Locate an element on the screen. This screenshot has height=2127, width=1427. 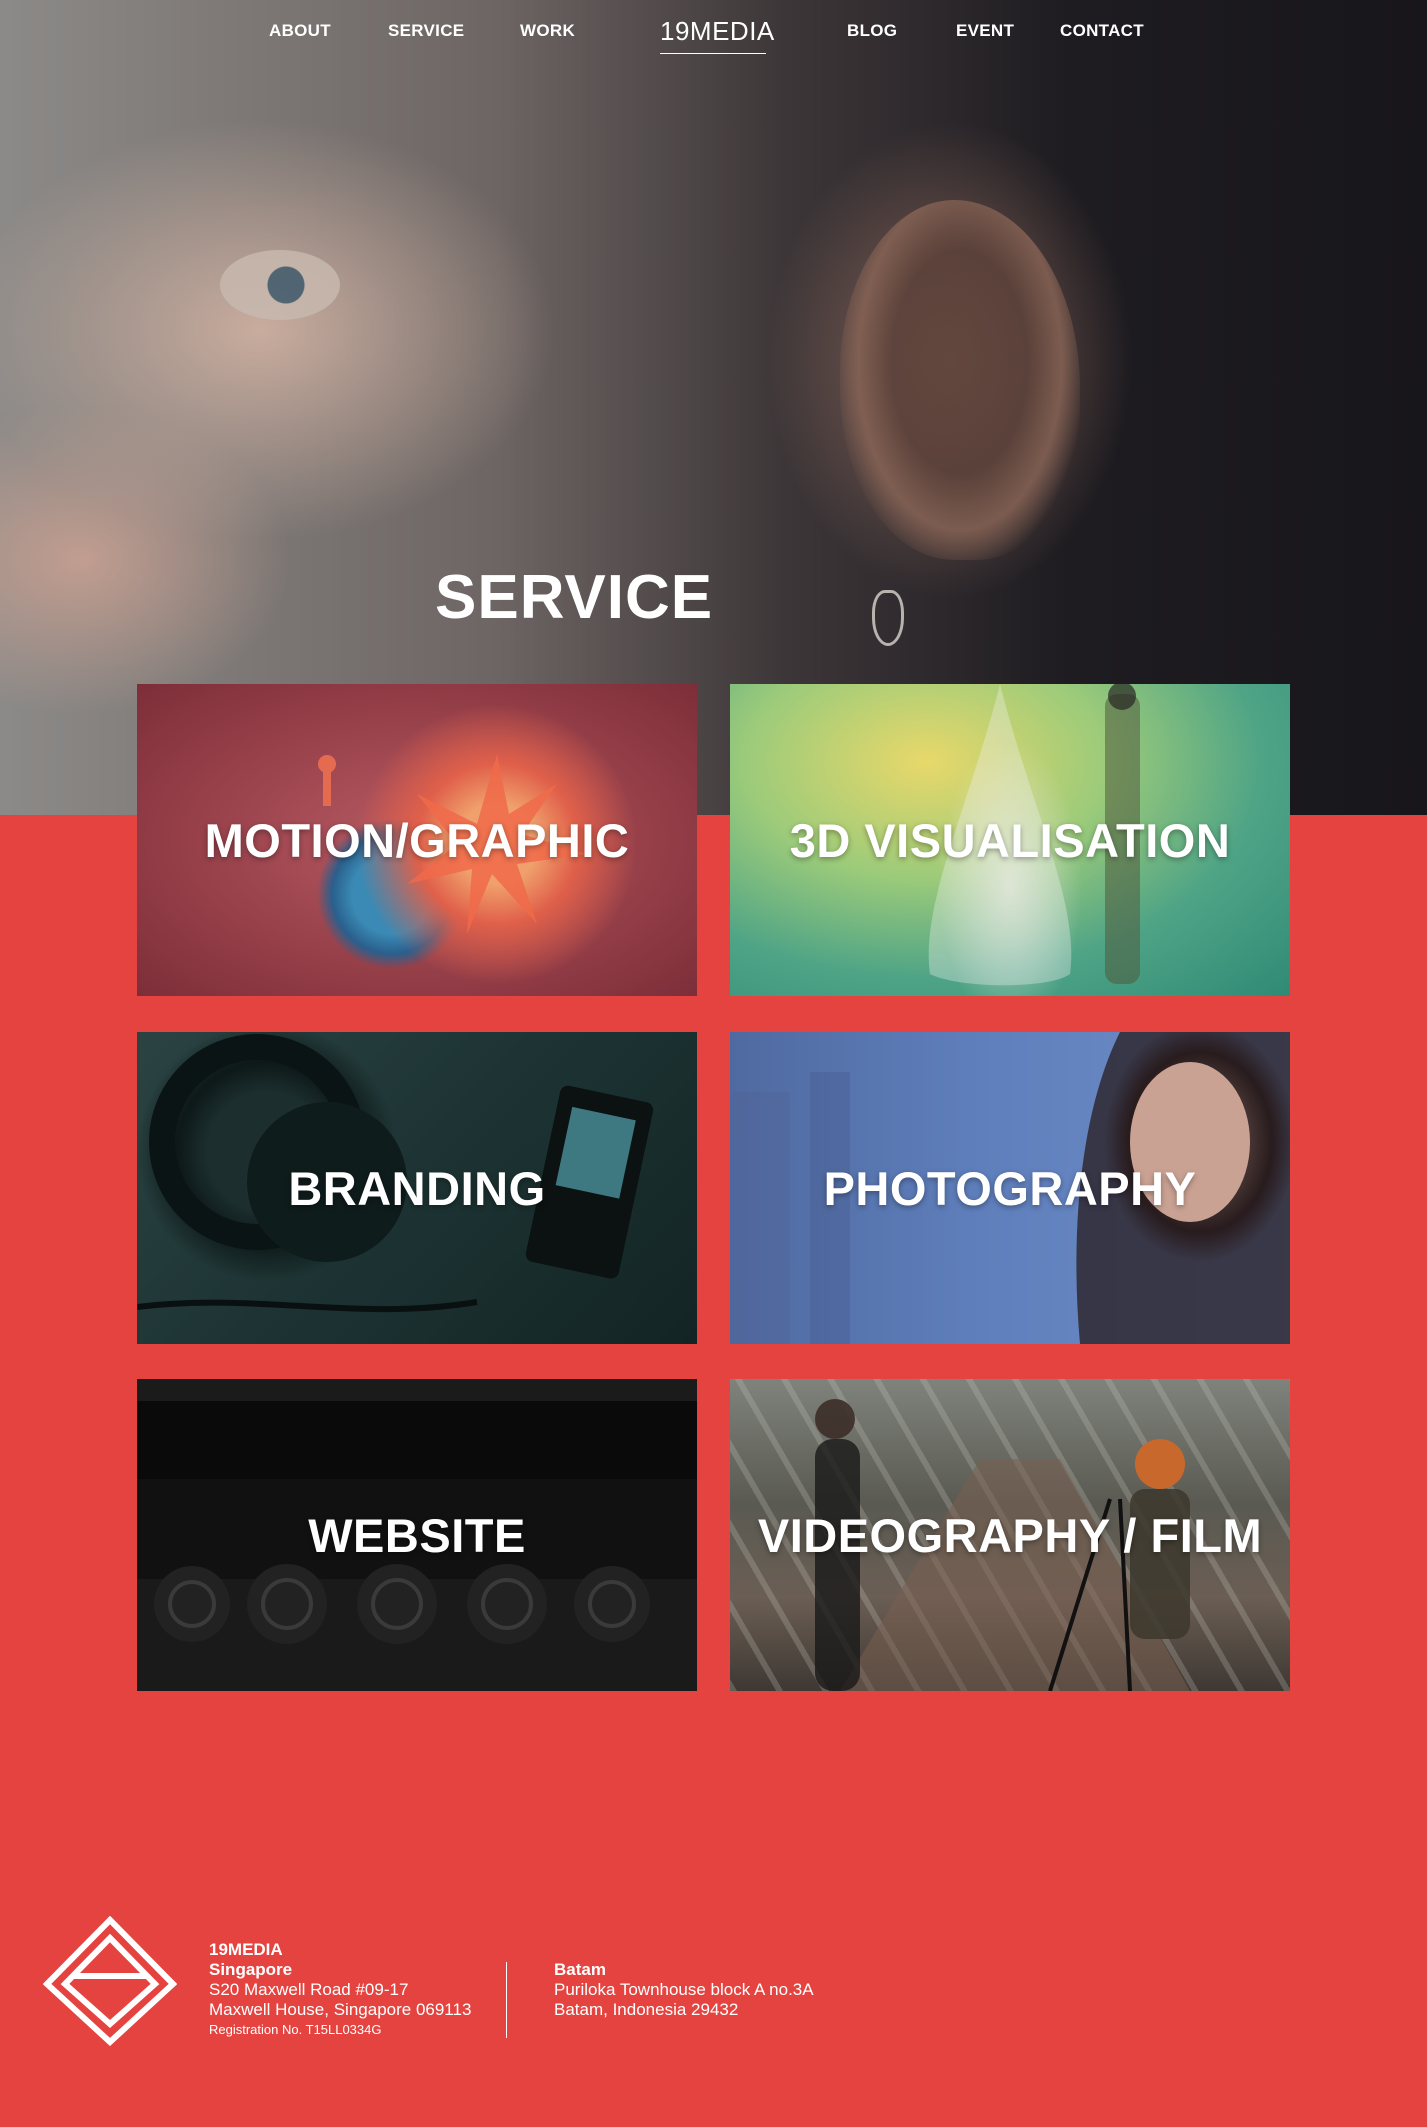
service-tile-3d-visualisation: 3D VISUALISATION is located at coordinates (1010, 840).